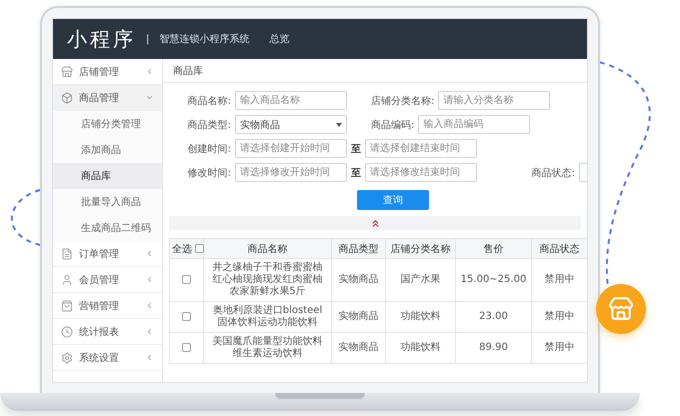  What do you see at coordinates (208, 101) in the screenshot?
I see `field-label: 商品名称:` at bounding box center [208, 101].